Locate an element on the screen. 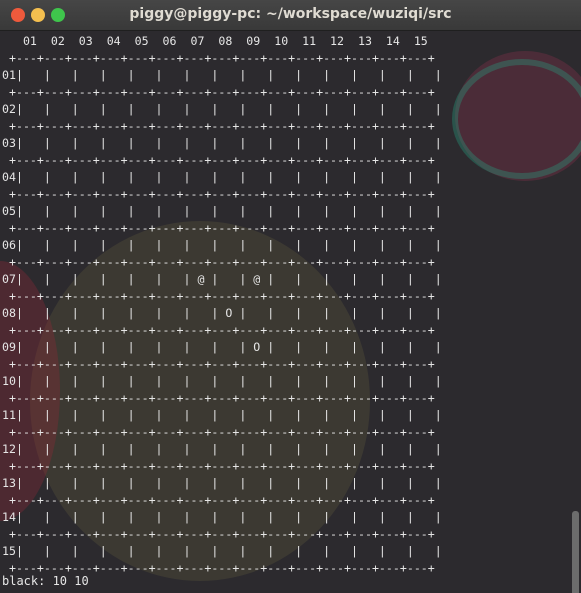 This screenshot has width=581, height=593. window-title: piggy@piggy-pc: ~/workspace/wuziqi/src is located at coordinates (290, 14).